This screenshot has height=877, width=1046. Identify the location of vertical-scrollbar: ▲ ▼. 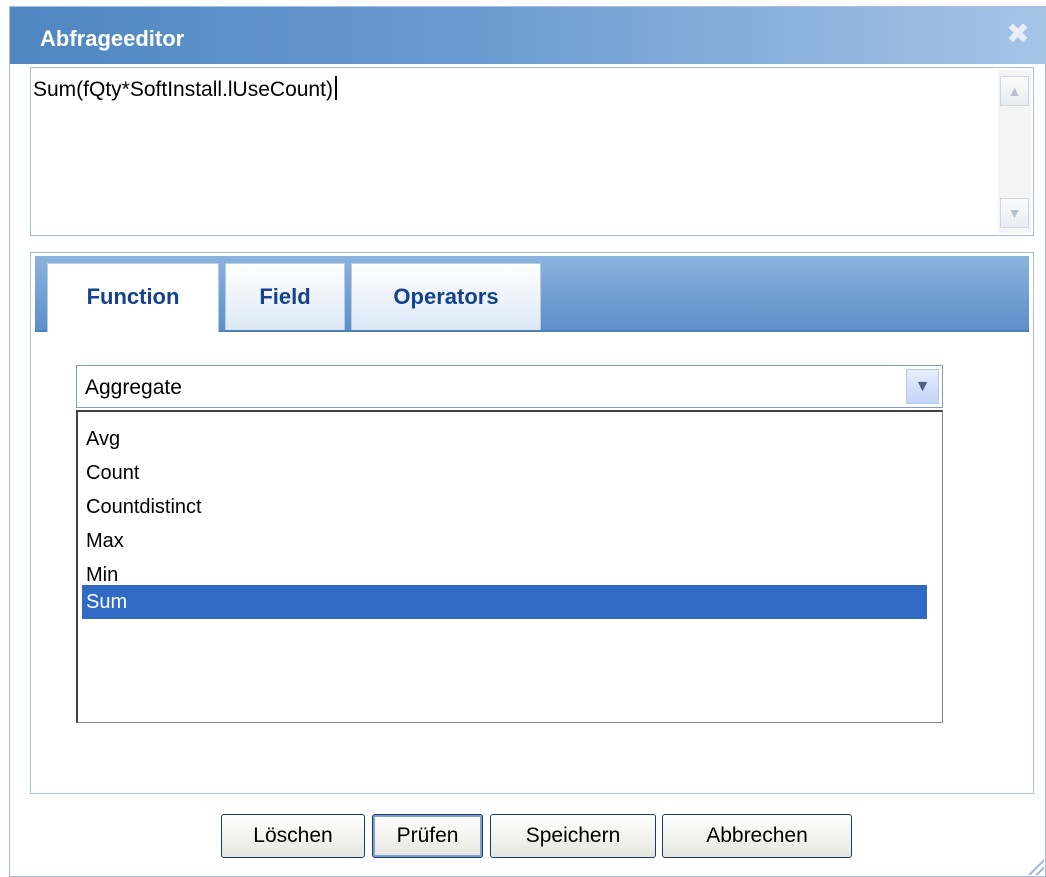
(1014, 151).